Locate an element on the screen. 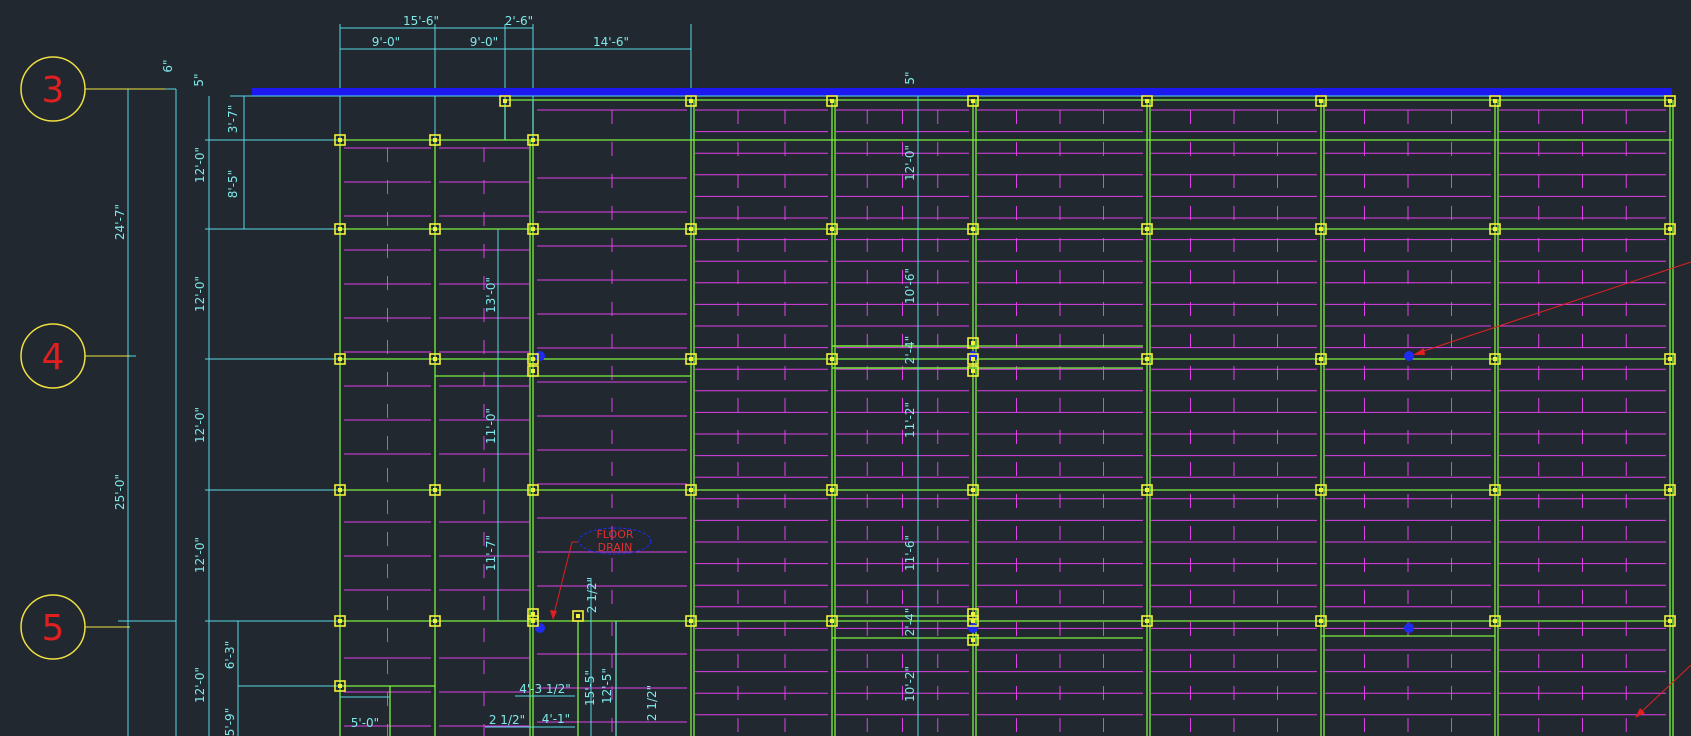  grid-label: 5 is located at coordinates (53, 628).